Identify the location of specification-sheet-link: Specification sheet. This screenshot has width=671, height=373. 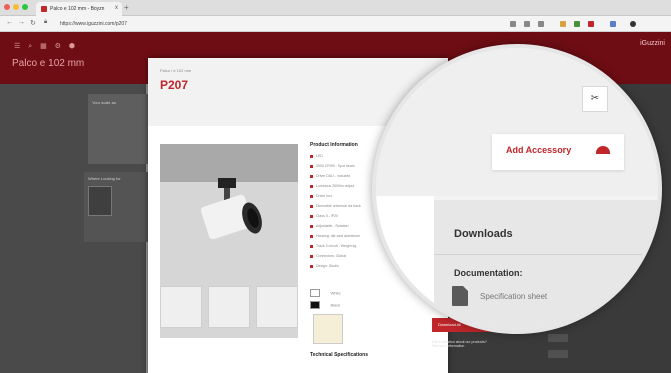
(513, 296).